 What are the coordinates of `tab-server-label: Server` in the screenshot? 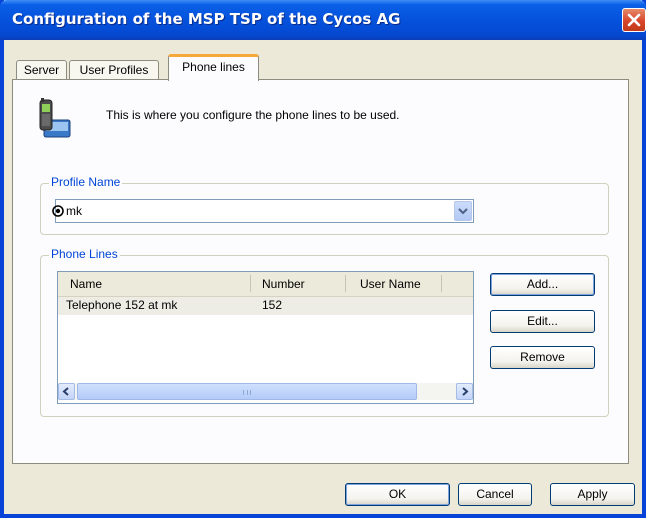 It's located at (41, 70).